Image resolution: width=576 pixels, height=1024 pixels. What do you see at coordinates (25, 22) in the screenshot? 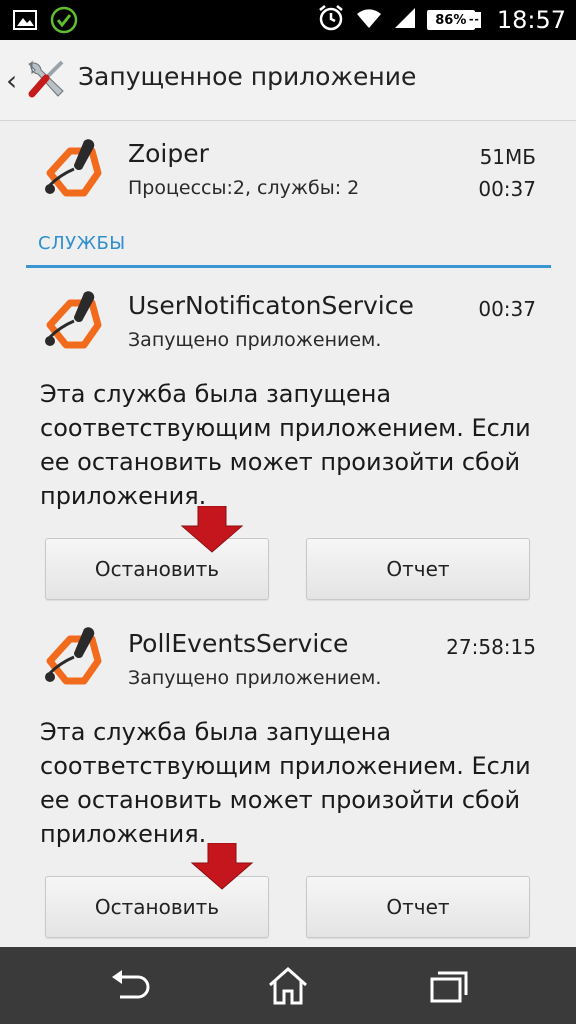
I see `gallery-icon` at bounding box center [25, 22].